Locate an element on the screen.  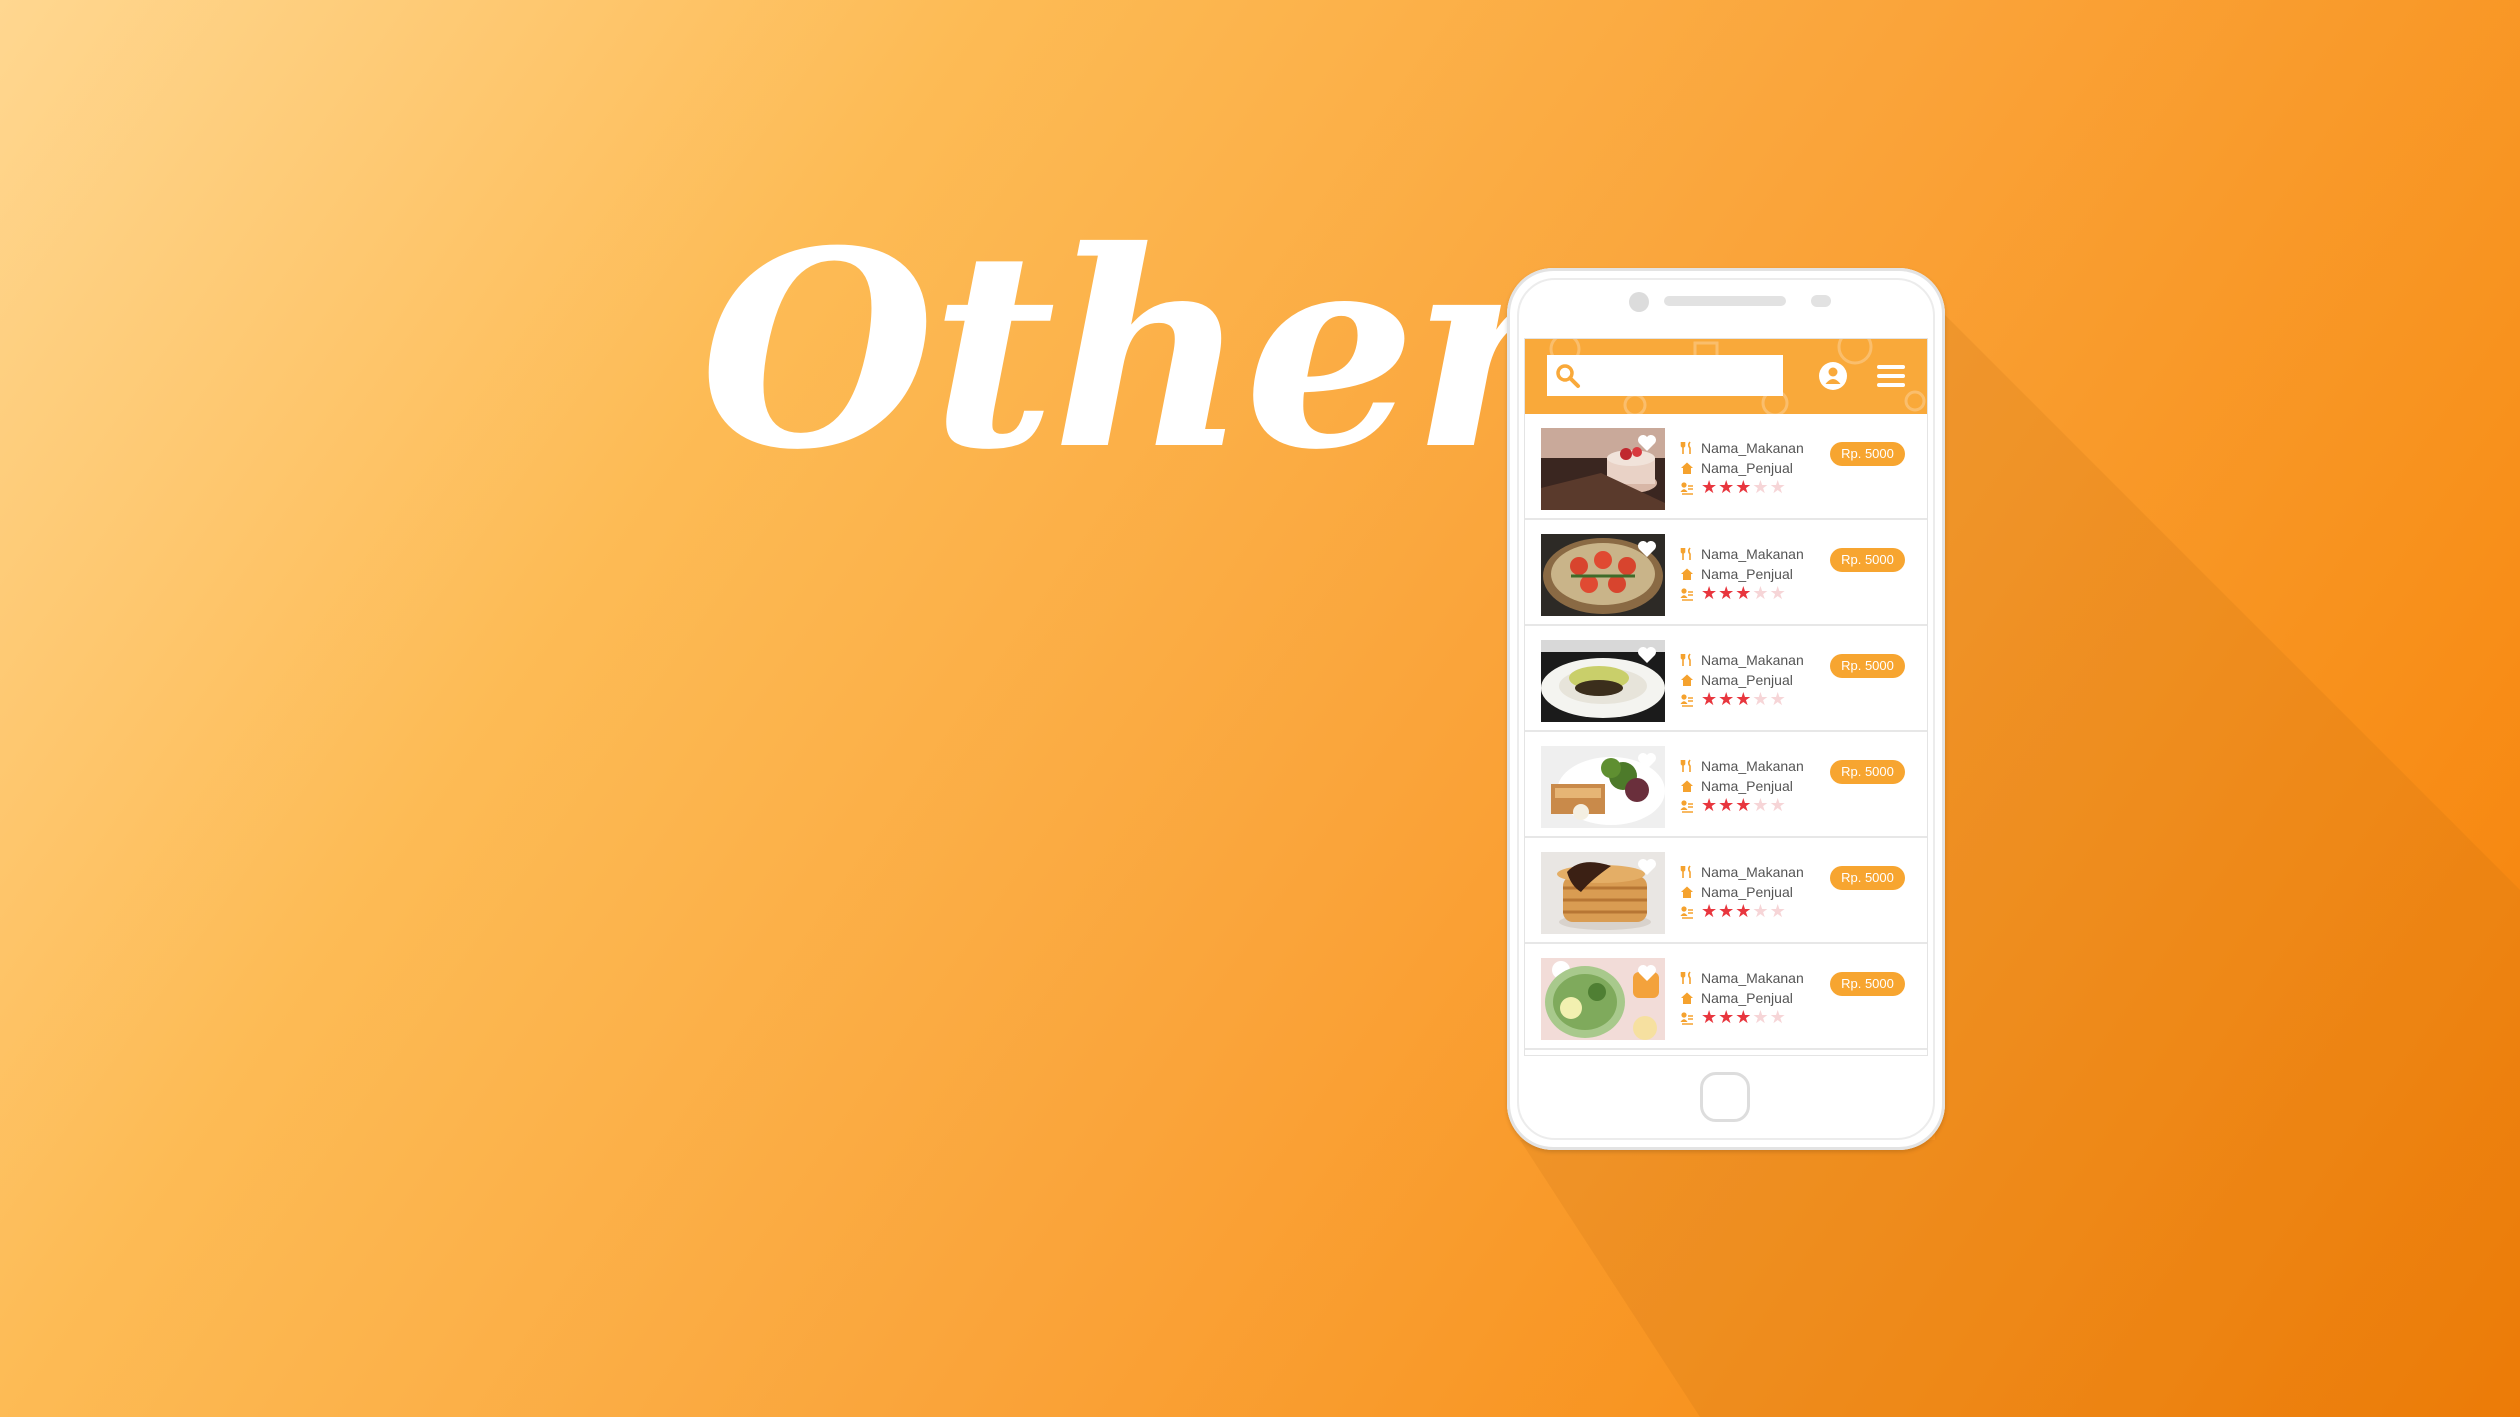
home-button is located at coordinates (1725, 1097).